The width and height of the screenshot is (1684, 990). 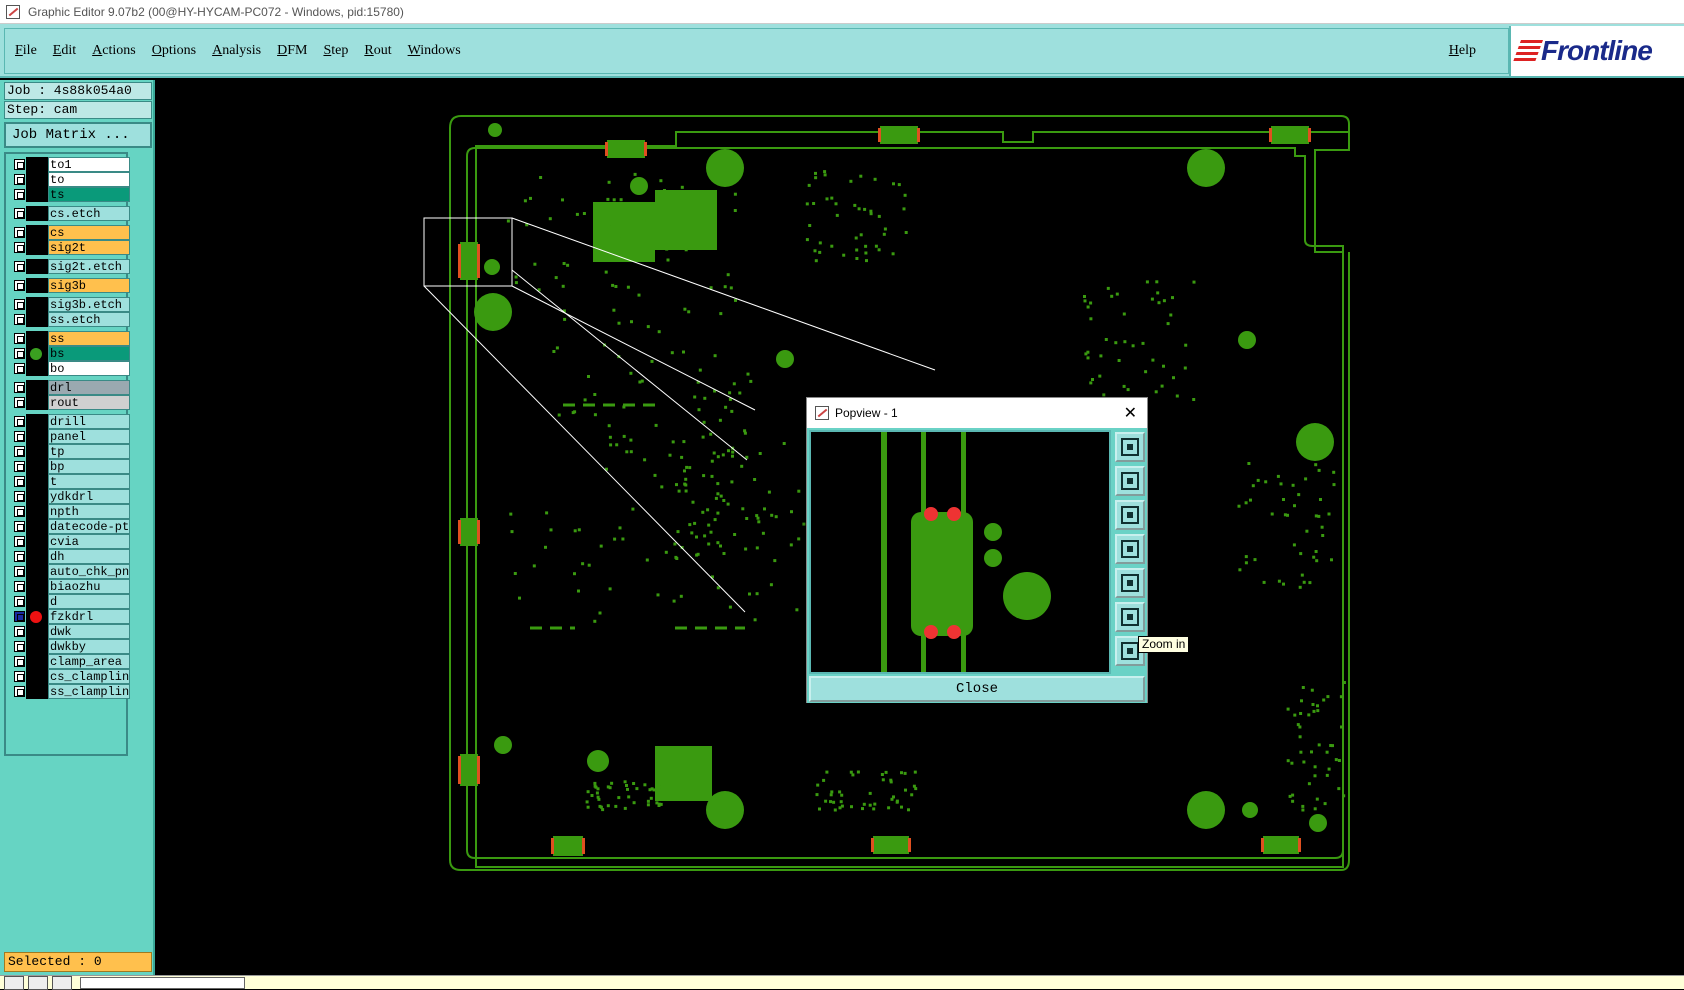 I want to click on layer-row-sig2t: sig2t, so click(x=69, y=247).